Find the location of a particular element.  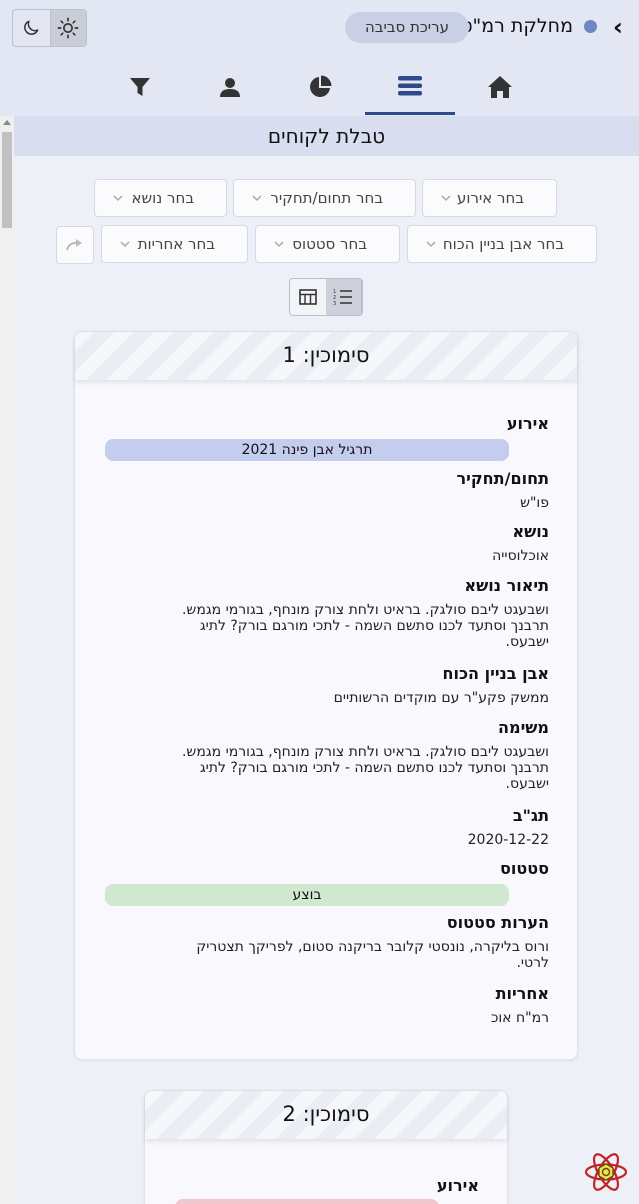

card-title: סימוכין: 1 is located at coordinates (326, 356).